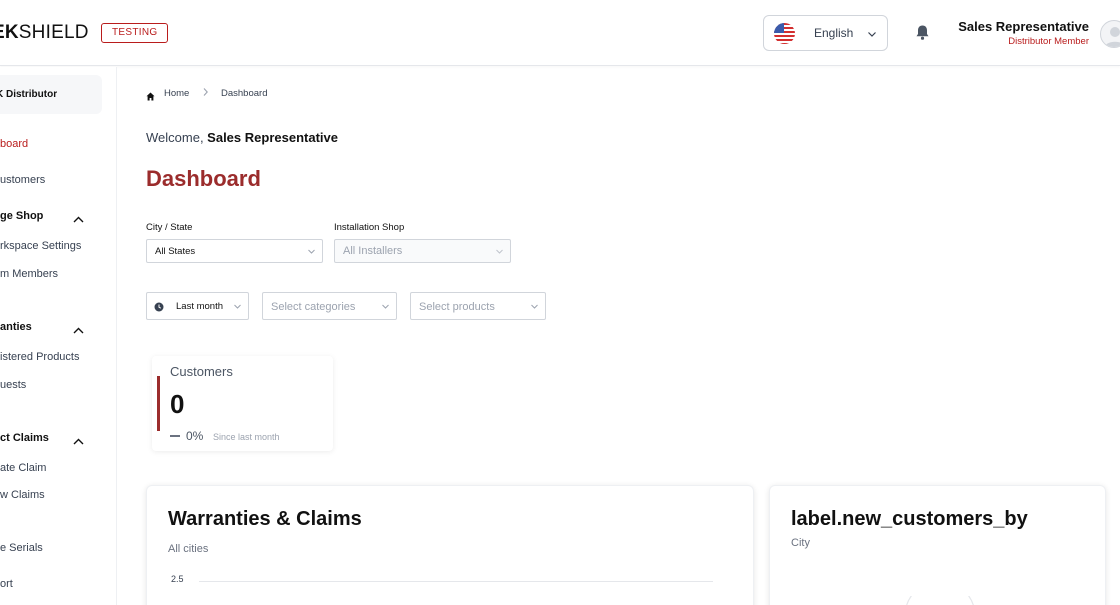 The image size is (1120, 605). Describe the element at coordinates (22, 495) in the screenshot. I see `sidebar-item-view-claims: w Claims` at that location.